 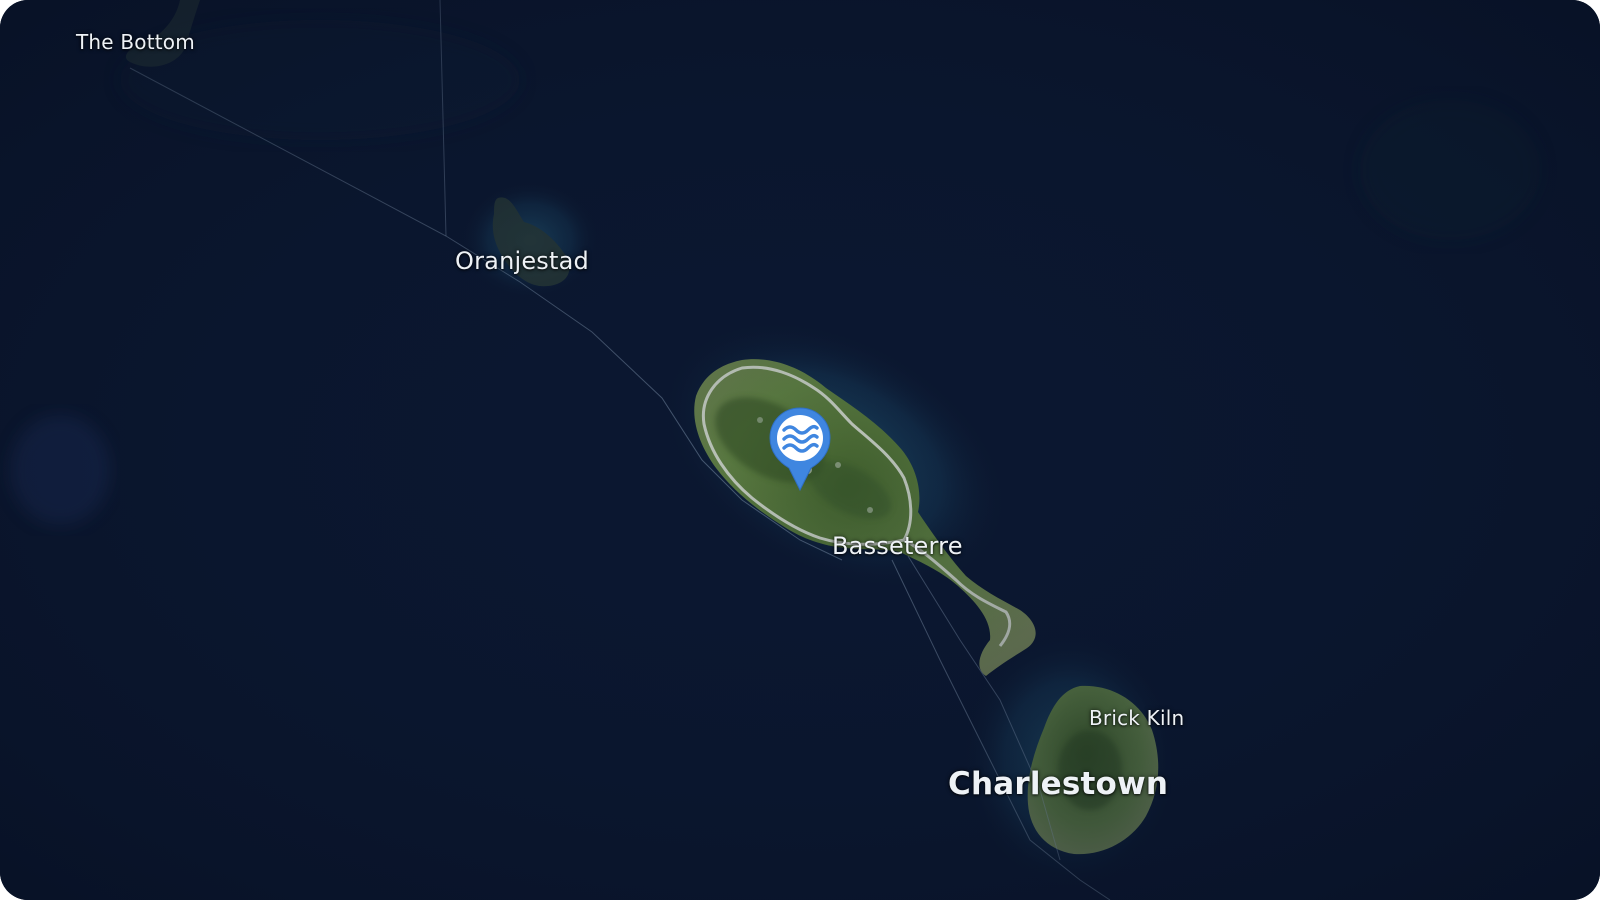 I want to click on water-waves-icon, so click(x=800, y=449).